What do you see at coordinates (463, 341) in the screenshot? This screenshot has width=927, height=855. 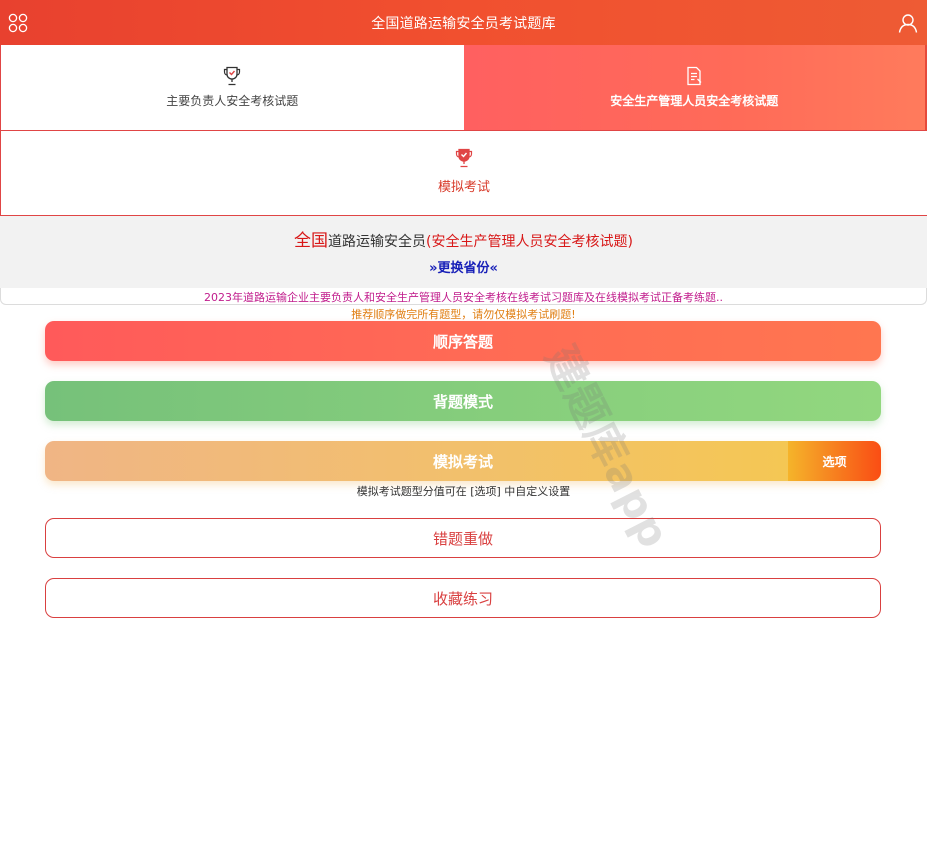 I see `sequence-practice-button: 顺序答题` at bounding box center [463, 341].